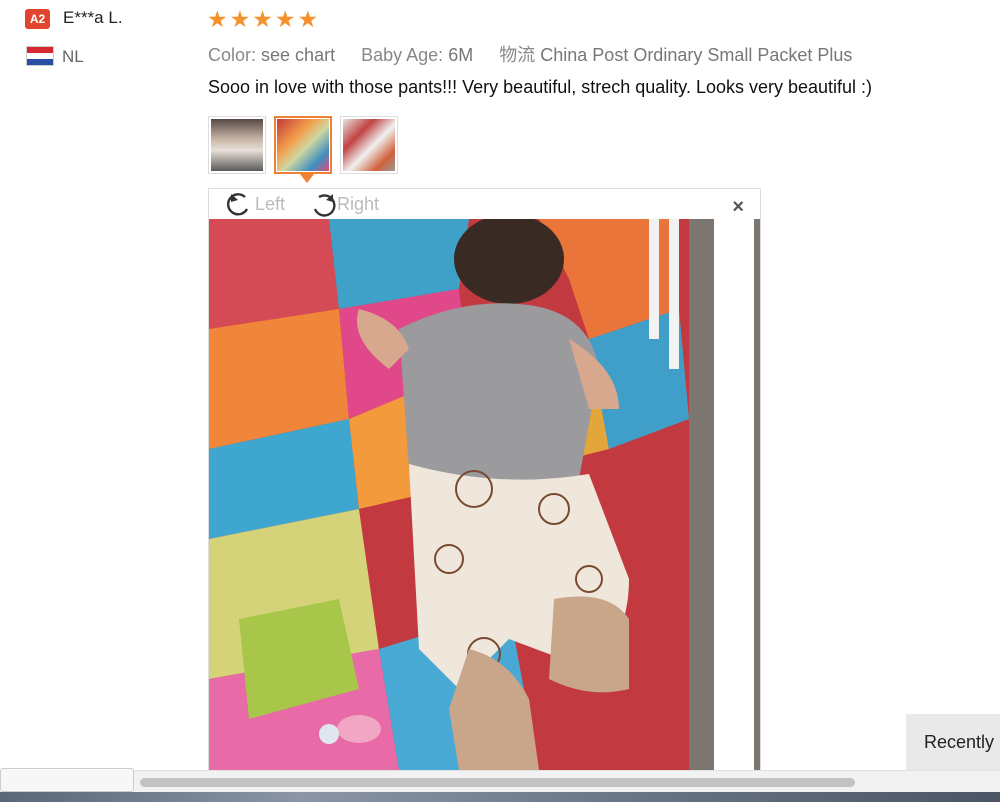  Describe the element at coordinates (73, 56) in the screenshot. I see `buyer-country: NL` at that location.